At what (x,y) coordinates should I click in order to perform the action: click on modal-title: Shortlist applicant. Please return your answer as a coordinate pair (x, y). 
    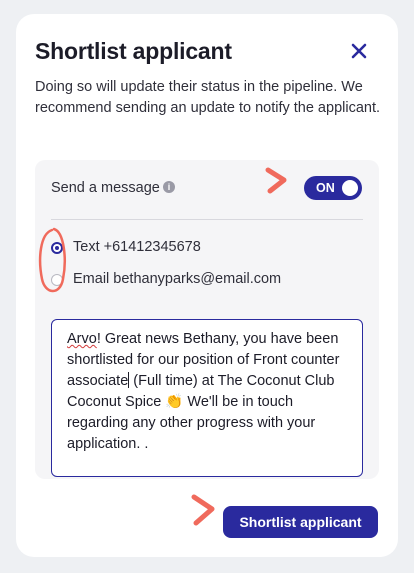
    Looking at the image, I should click on (133, 51).